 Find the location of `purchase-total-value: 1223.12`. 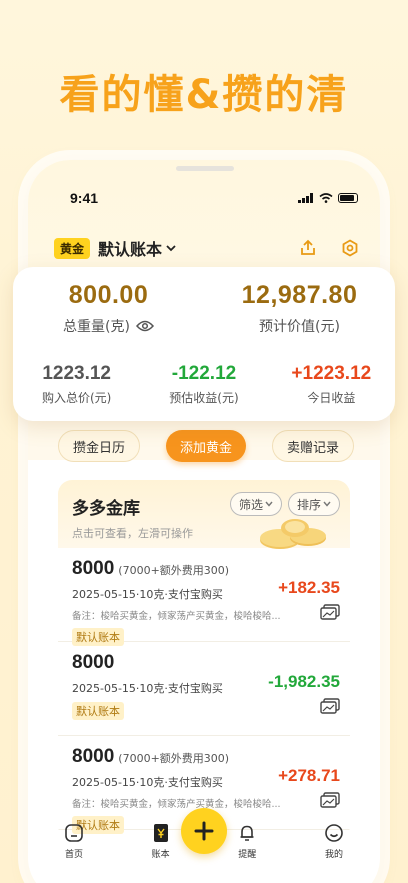

purchase-total-value: 1223.12 is located at coordinates (76, 373).